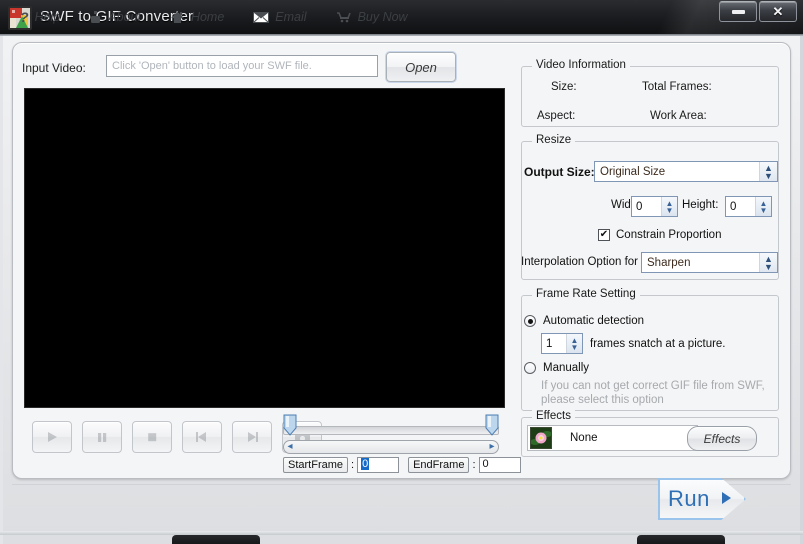 The width and height of the screenshot is (803, 544). I want to click on width-stepper: 0 ▲ ▼, so click(654, 206).